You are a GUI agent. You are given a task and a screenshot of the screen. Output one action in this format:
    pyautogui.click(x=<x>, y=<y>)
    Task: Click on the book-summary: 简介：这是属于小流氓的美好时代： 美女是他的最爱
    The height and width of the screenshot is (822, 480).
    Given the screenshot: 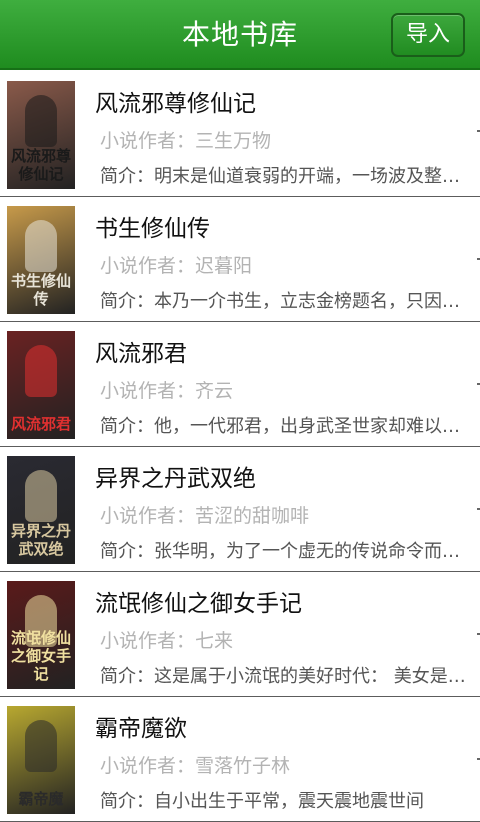 What is the action you would take?
    pyautogui.click(x=285, y=676)
    